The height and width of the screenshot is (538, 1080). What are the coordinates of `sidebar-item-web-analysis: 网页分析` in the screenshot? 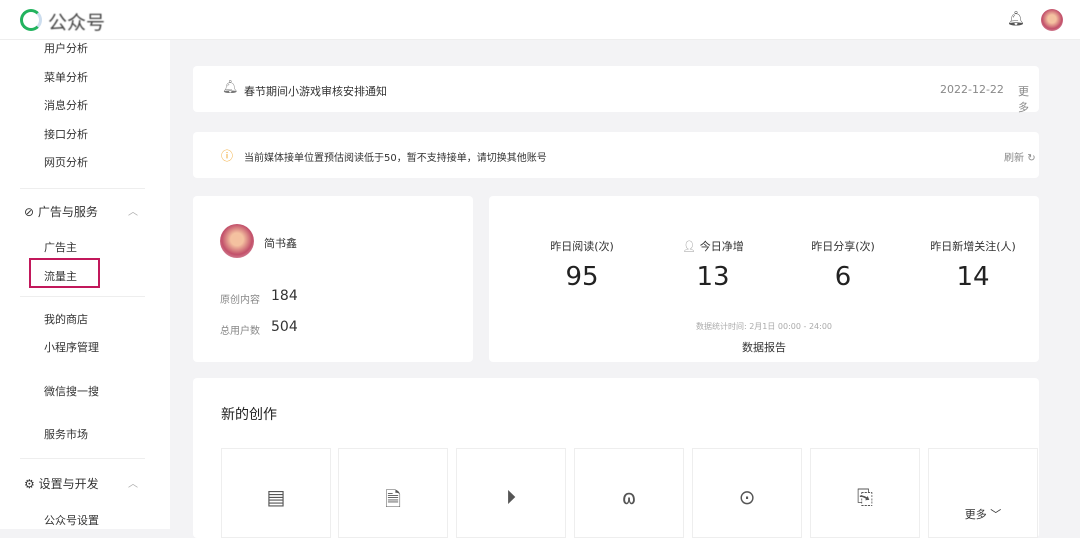 It's located at (66, 162).